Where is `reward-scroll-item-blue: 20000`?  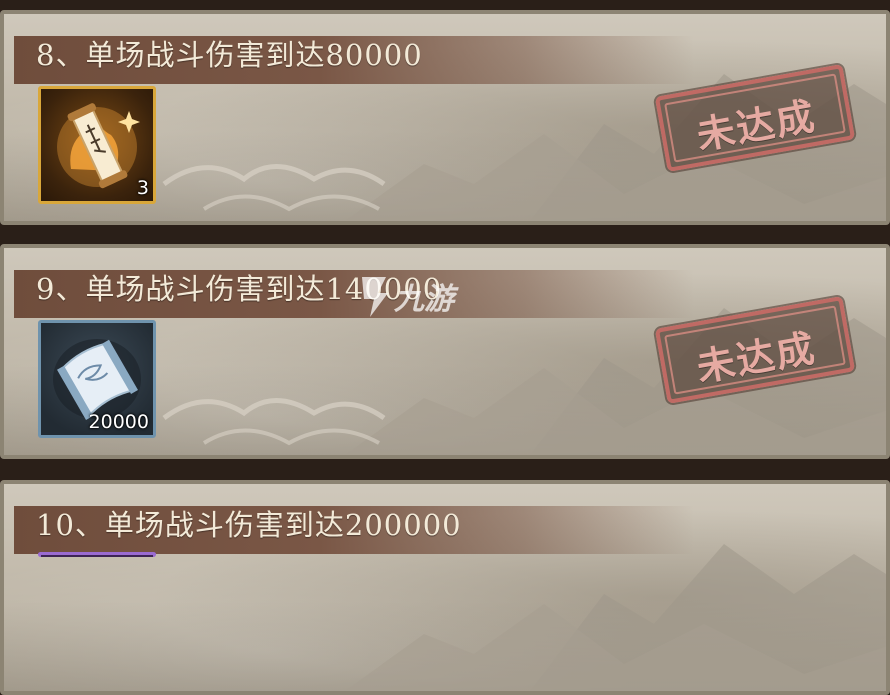 reward-scroll-item-blue: 20000 is located at coordinates (97, 379).